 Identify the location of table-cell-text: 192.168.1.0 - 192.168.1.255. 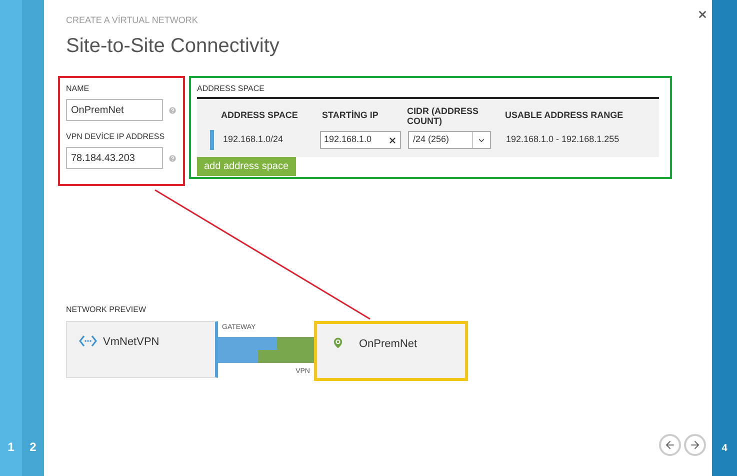
(563, 139).